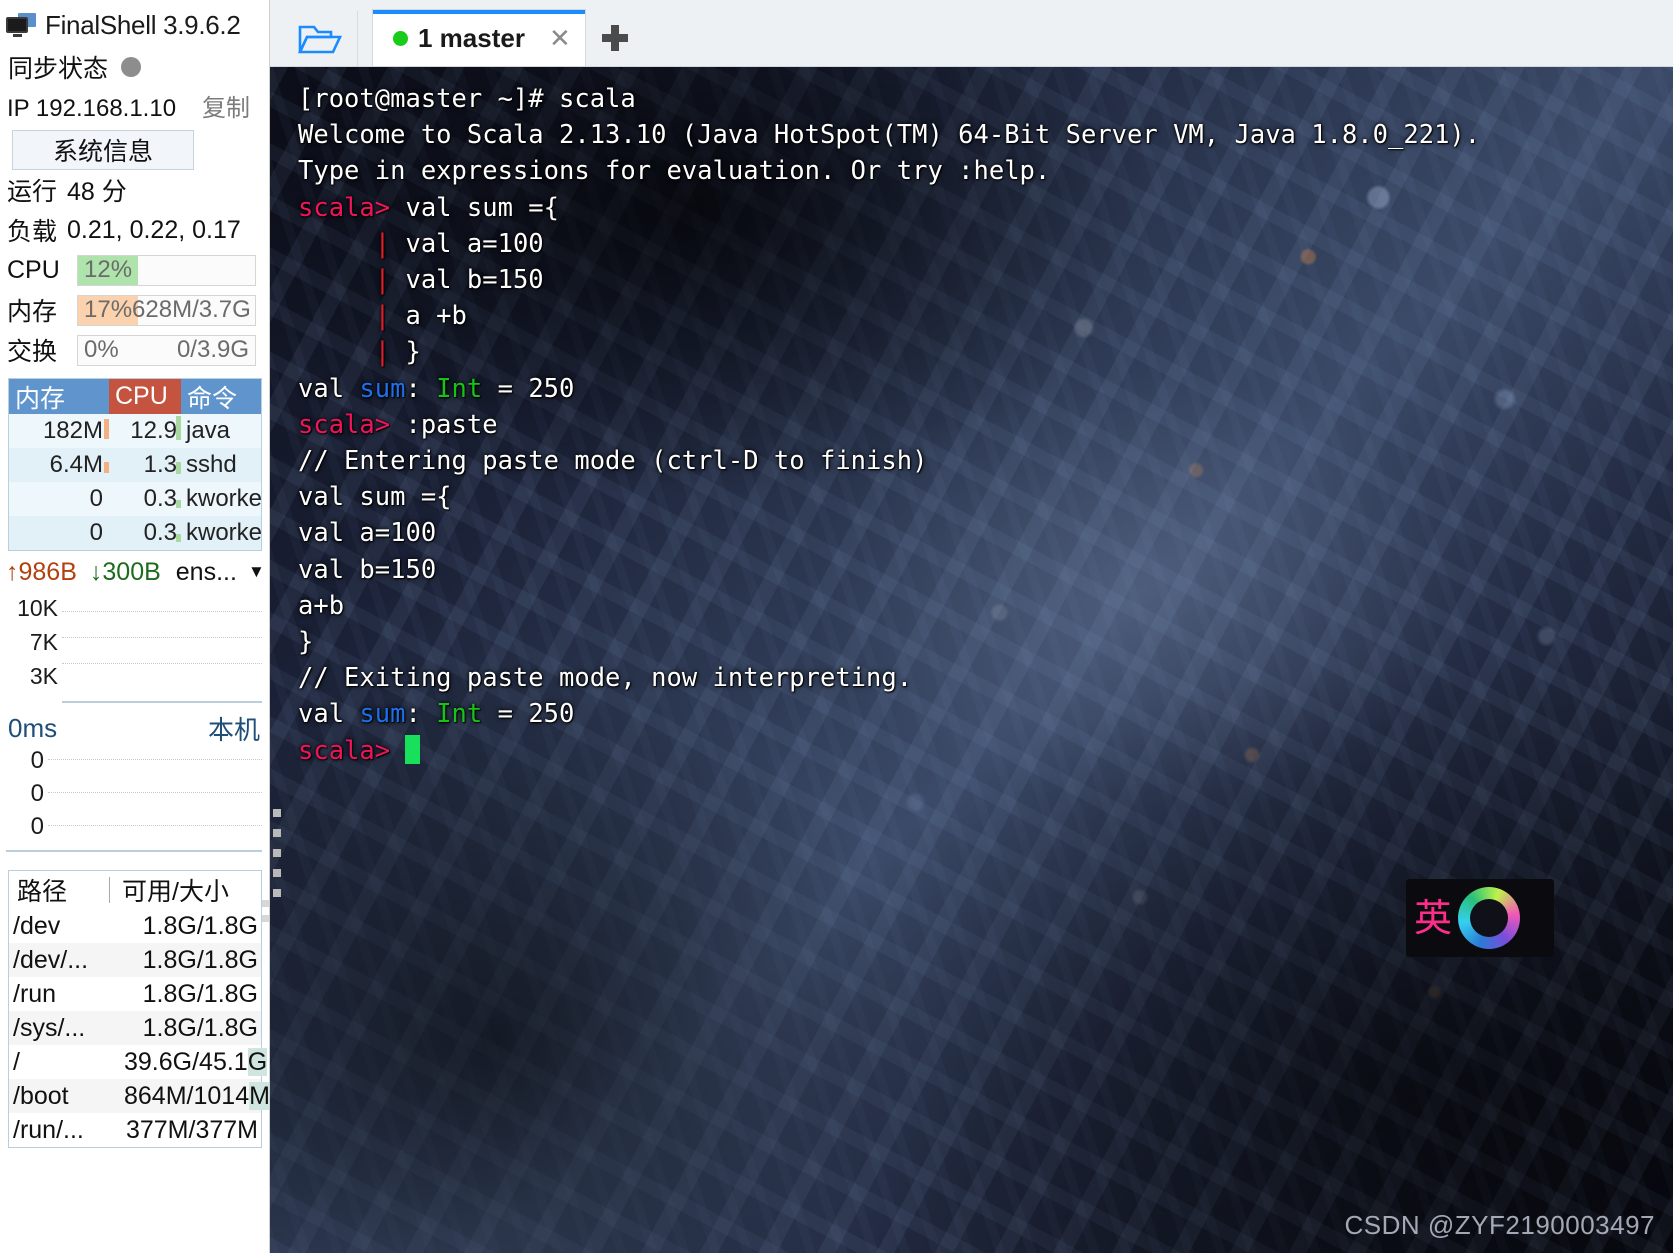 The width and height of the screenshot is (1673, 1253). What do you see at coordinates (135, 994) in the screenshot?
I see `disk-row: /run 1.8G/1.8G` at bounding box center [135, 994].